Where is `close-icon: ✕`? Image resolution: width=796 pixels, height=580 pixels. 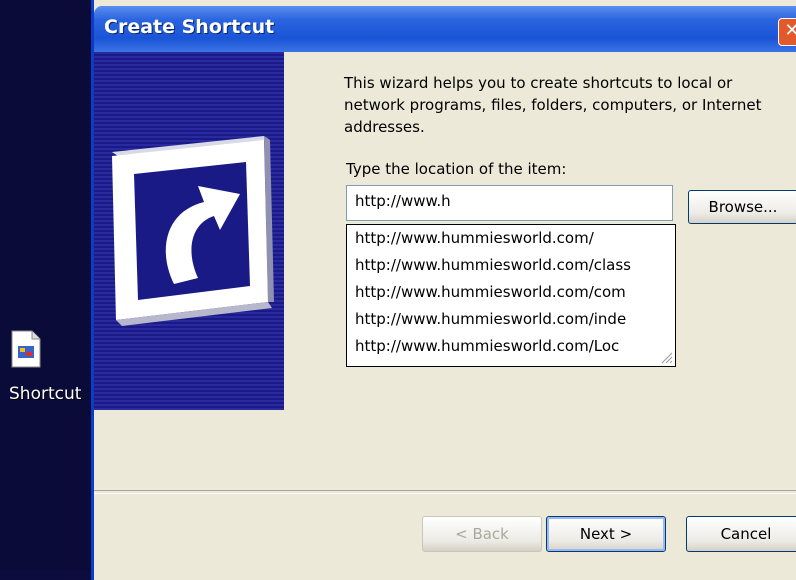 close-icon: ✕ is located at coordinates (790, 30).